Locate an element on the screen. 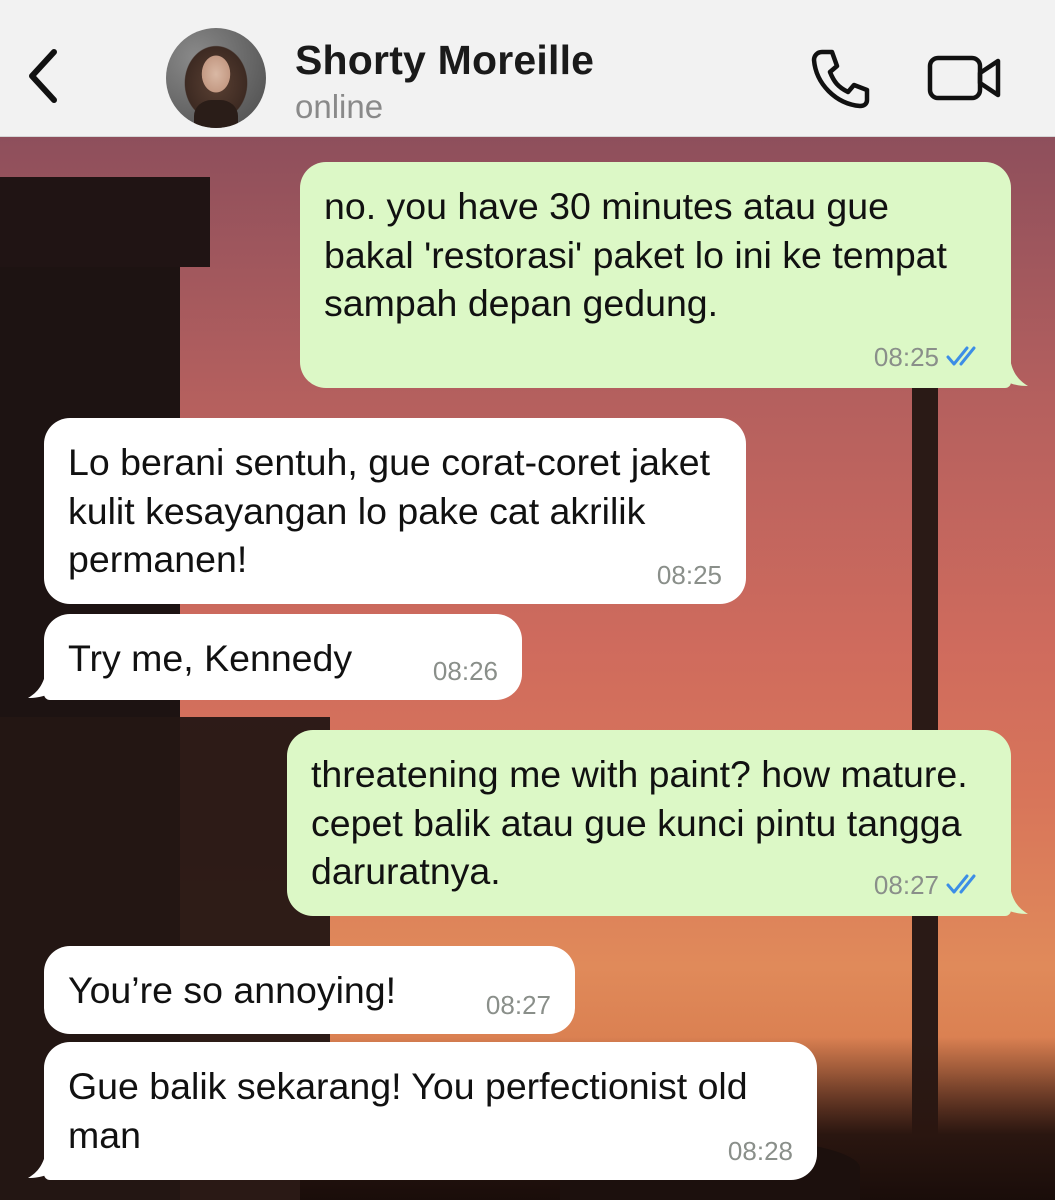 The height and width of the screenshot is (1200, 1055). wallpaper-roof-silhouette is located at coordinates (105, 222).